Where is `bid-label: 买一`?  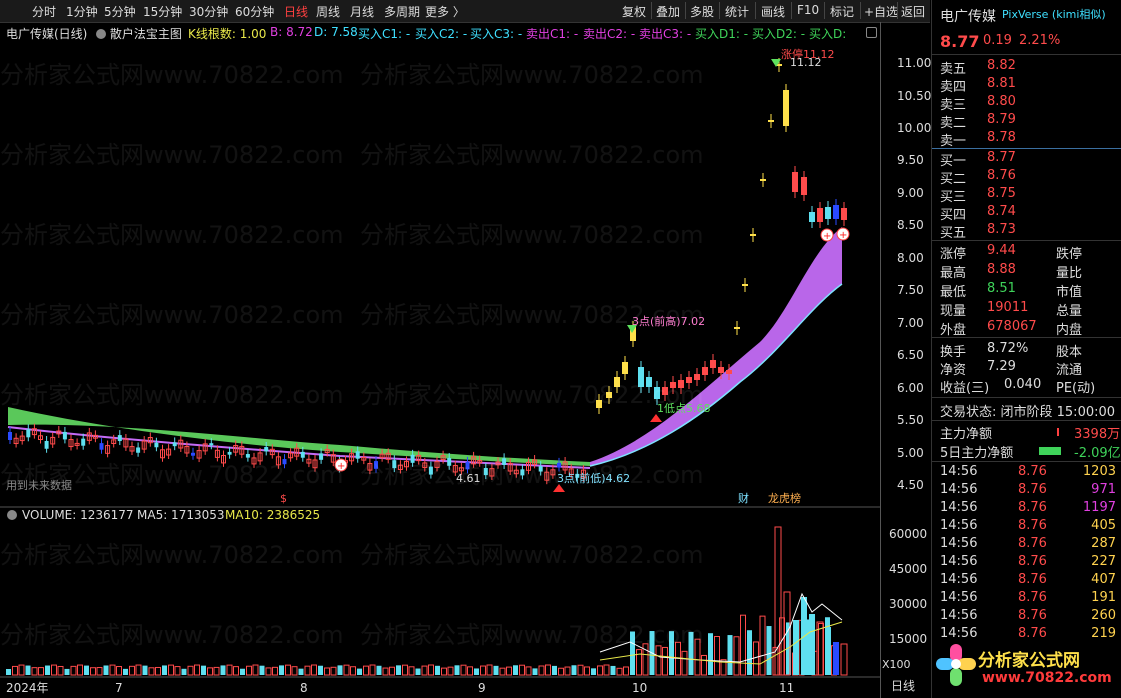 bid-label: 买一 is located at coordinates (953, 161).